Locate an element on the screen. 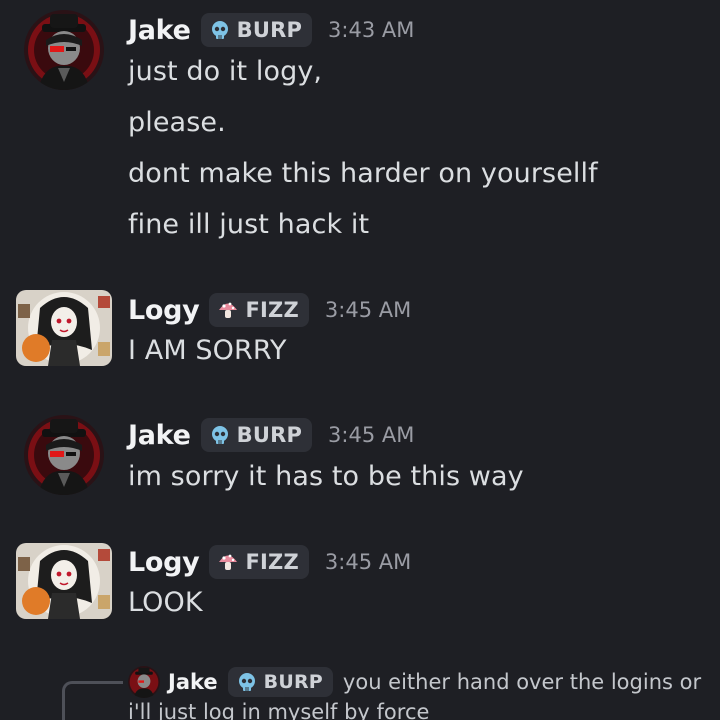 The image size is (720, 720). reply-spine is located at coordinates (92, 700).